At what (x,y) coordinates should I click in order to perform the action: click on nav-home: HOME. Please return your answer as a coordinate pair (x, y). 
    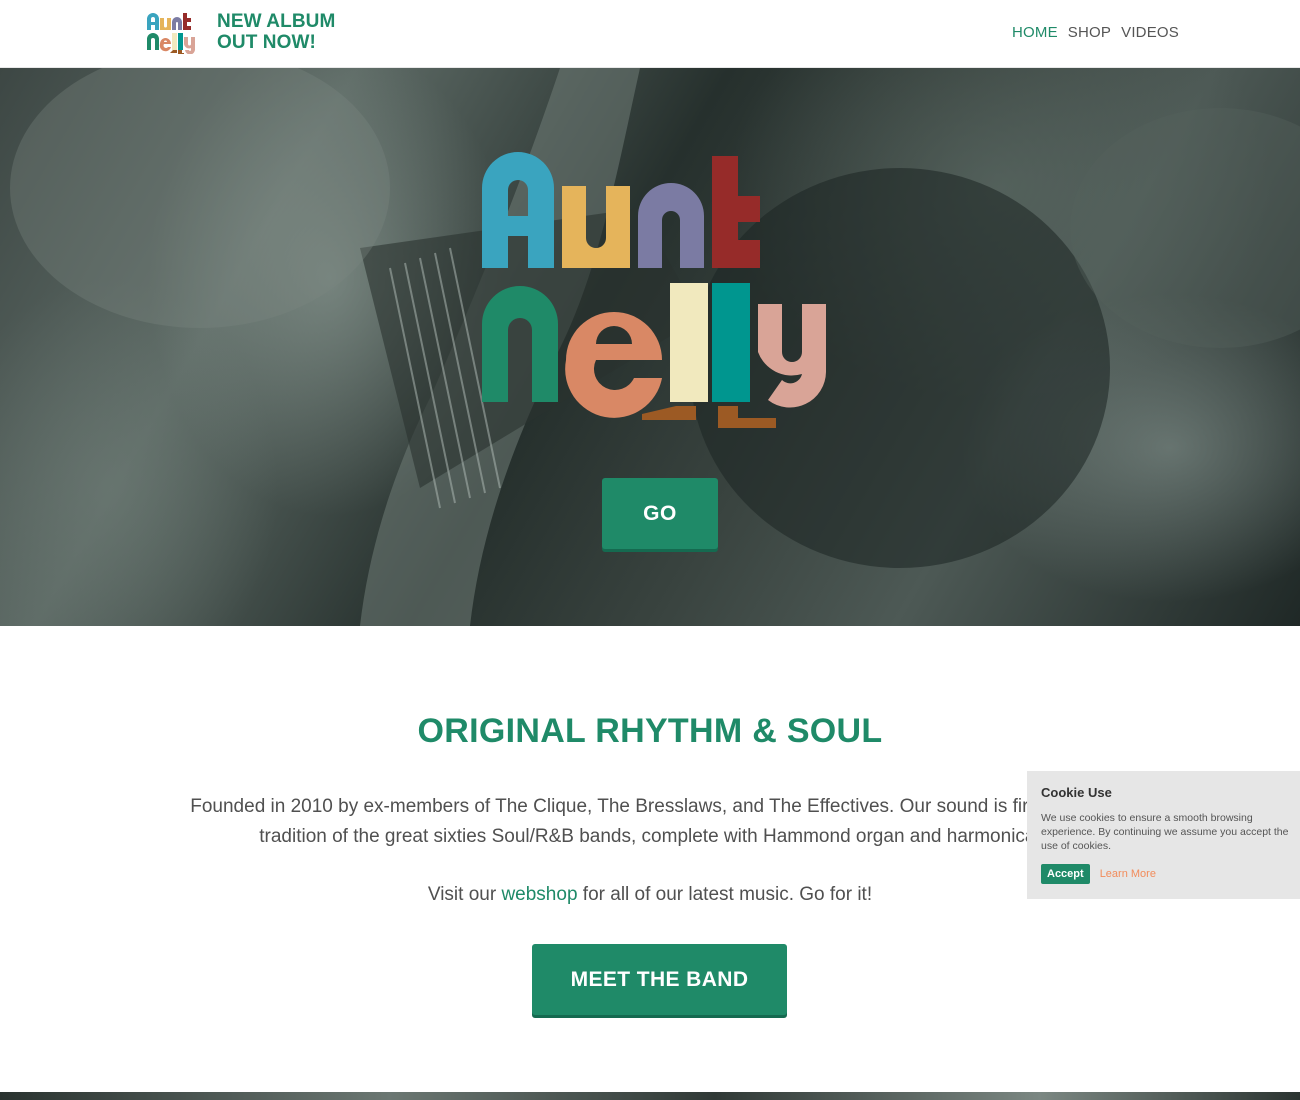
    Looking at the image, I should click on (1035, 32).